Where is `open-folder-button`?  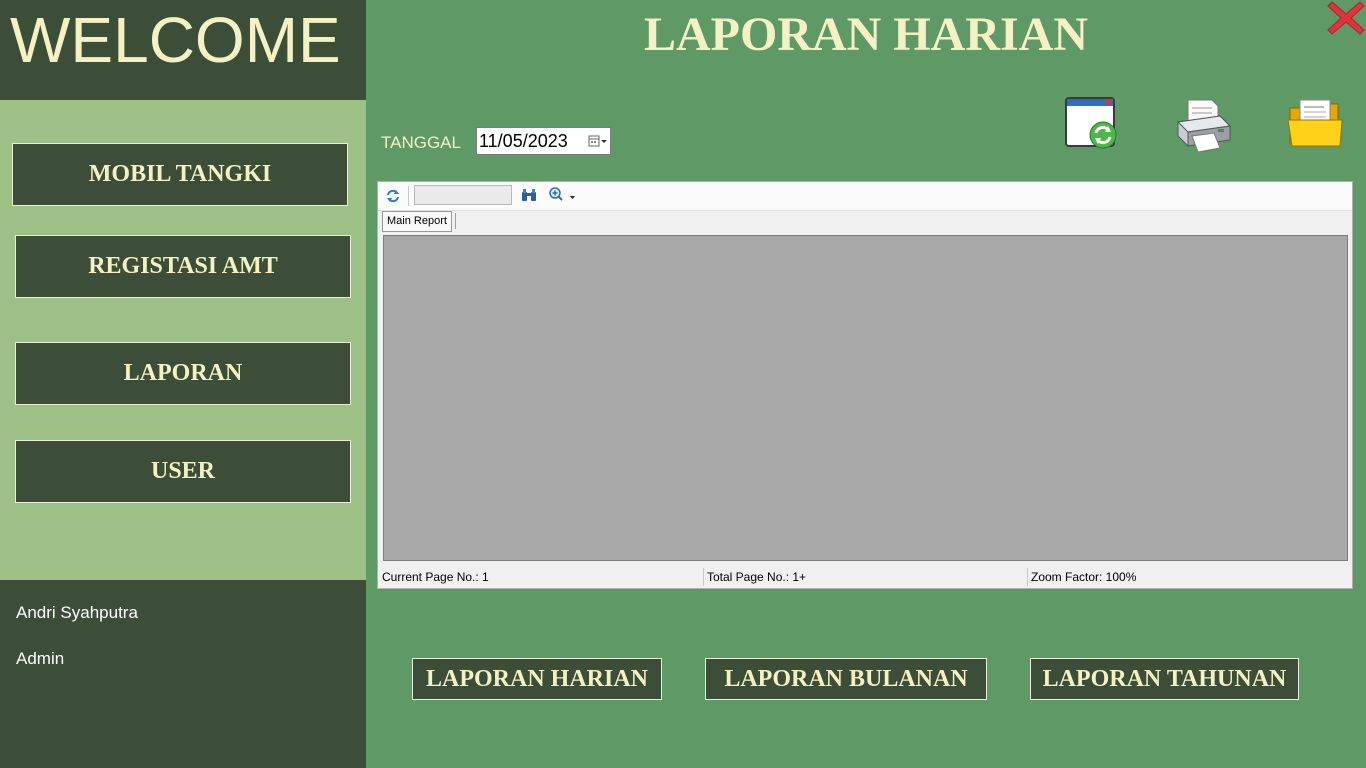 open-folder-button is located at coordinates (1315, 126).